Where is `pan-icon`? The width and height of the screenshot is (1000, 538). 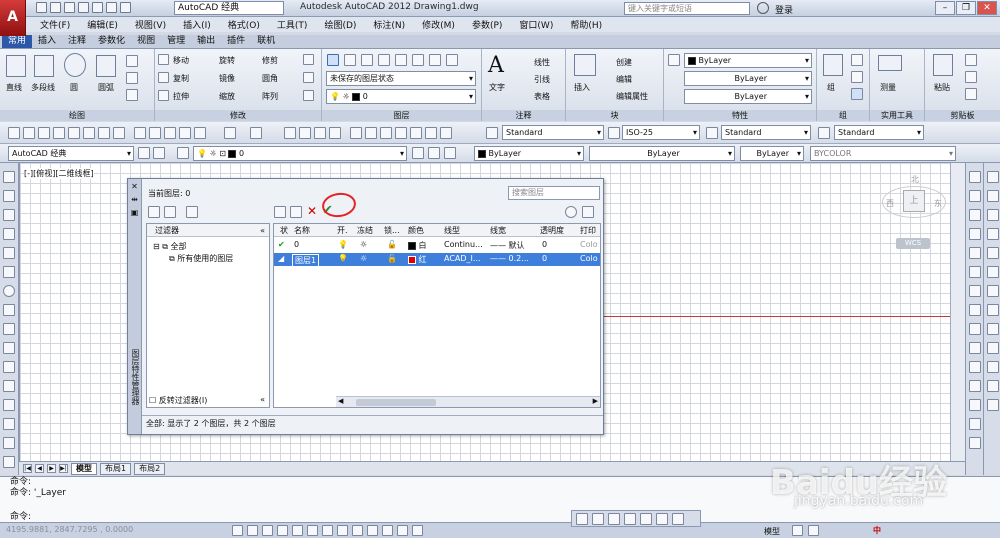
pan-icon is located at coordinates (290, 133).